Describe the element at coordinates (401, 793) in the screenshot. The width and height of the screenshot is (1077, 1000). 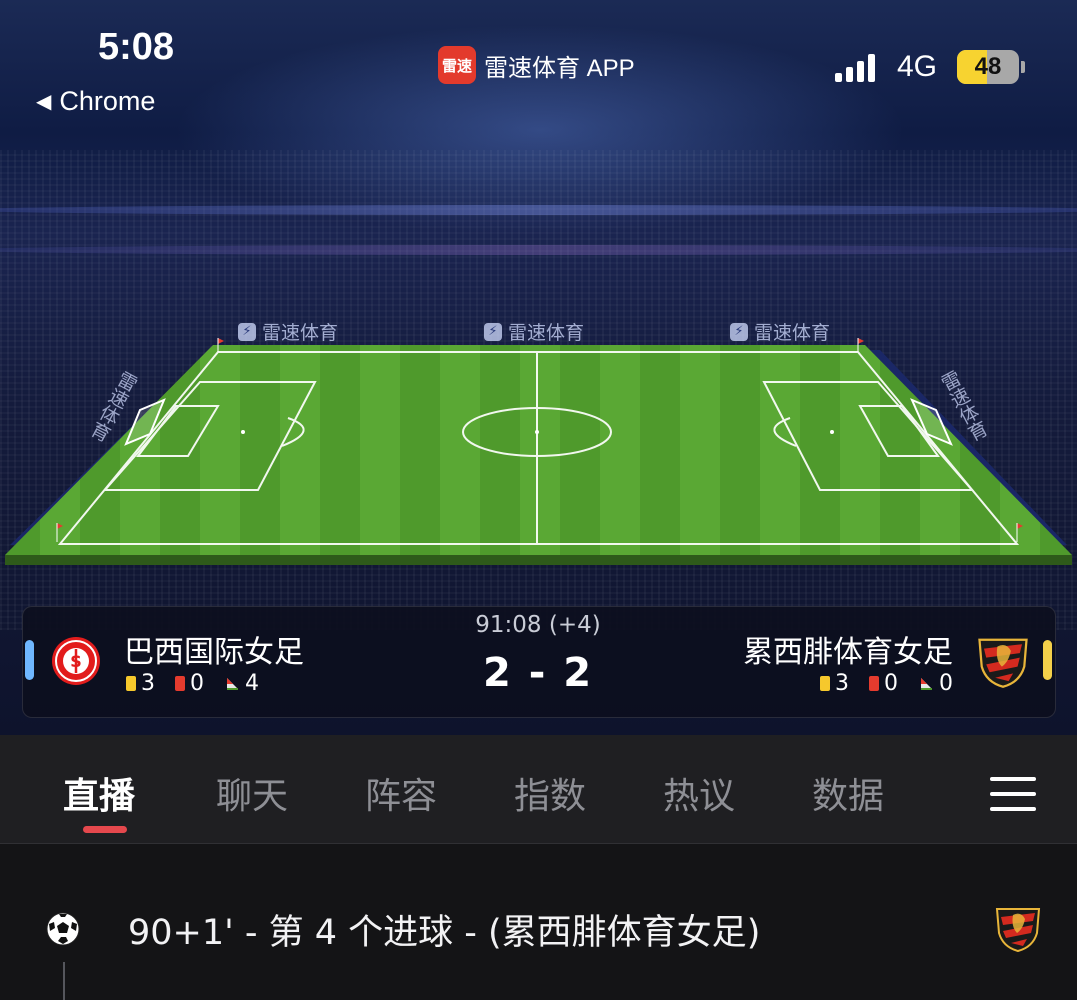
I see `tab-lineup: 阵容` at that location.